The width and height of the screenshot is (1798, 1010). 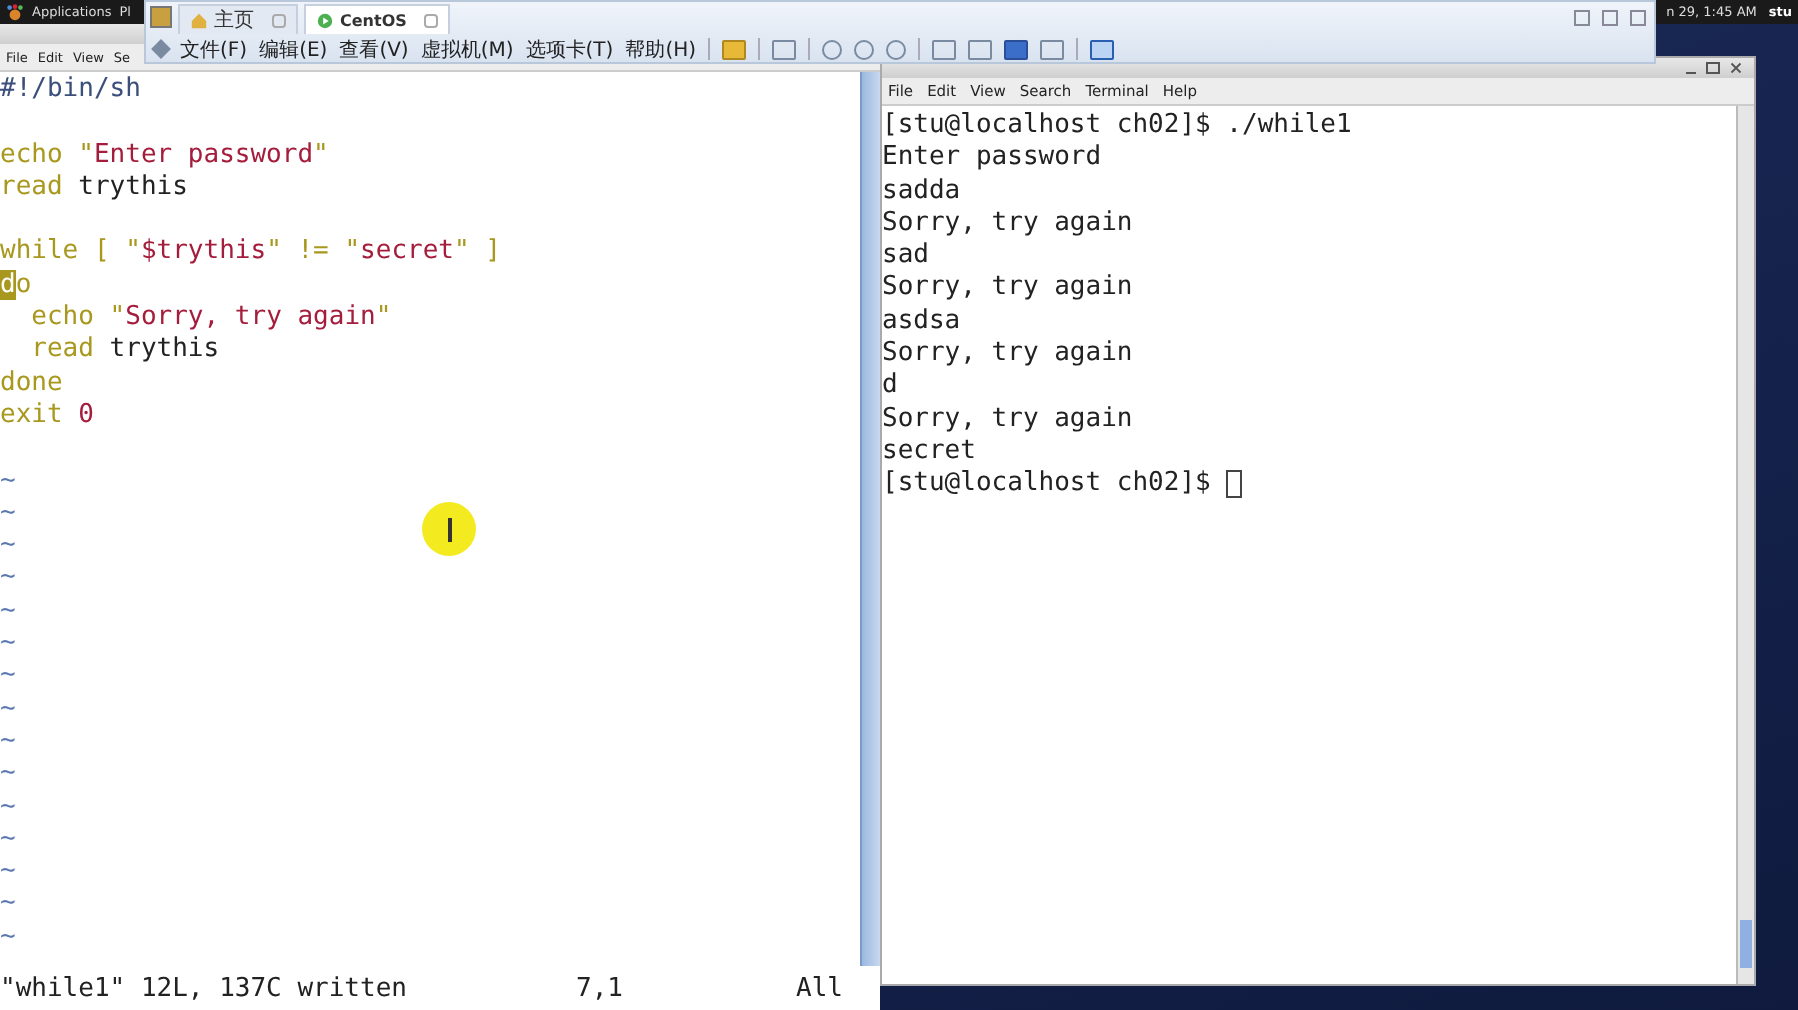 What do you see at coordinates (819, 988) in the screenshot?
I see `scroll-position: All` at bounding box center [819, 988].